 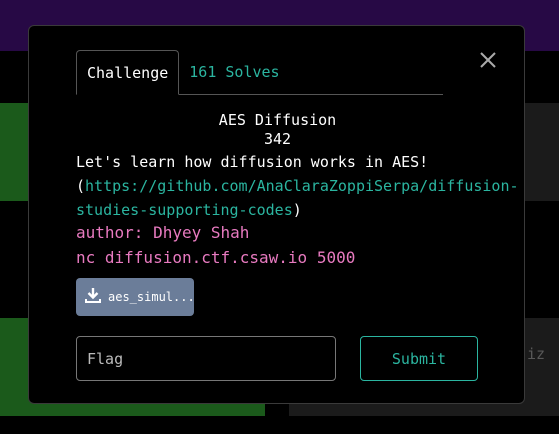 What do you see at coordinates (252, 162) in the screenshot?
I see `description-intro: Let's learn how diffusion works in AES!` at bounding box center [252, 162].